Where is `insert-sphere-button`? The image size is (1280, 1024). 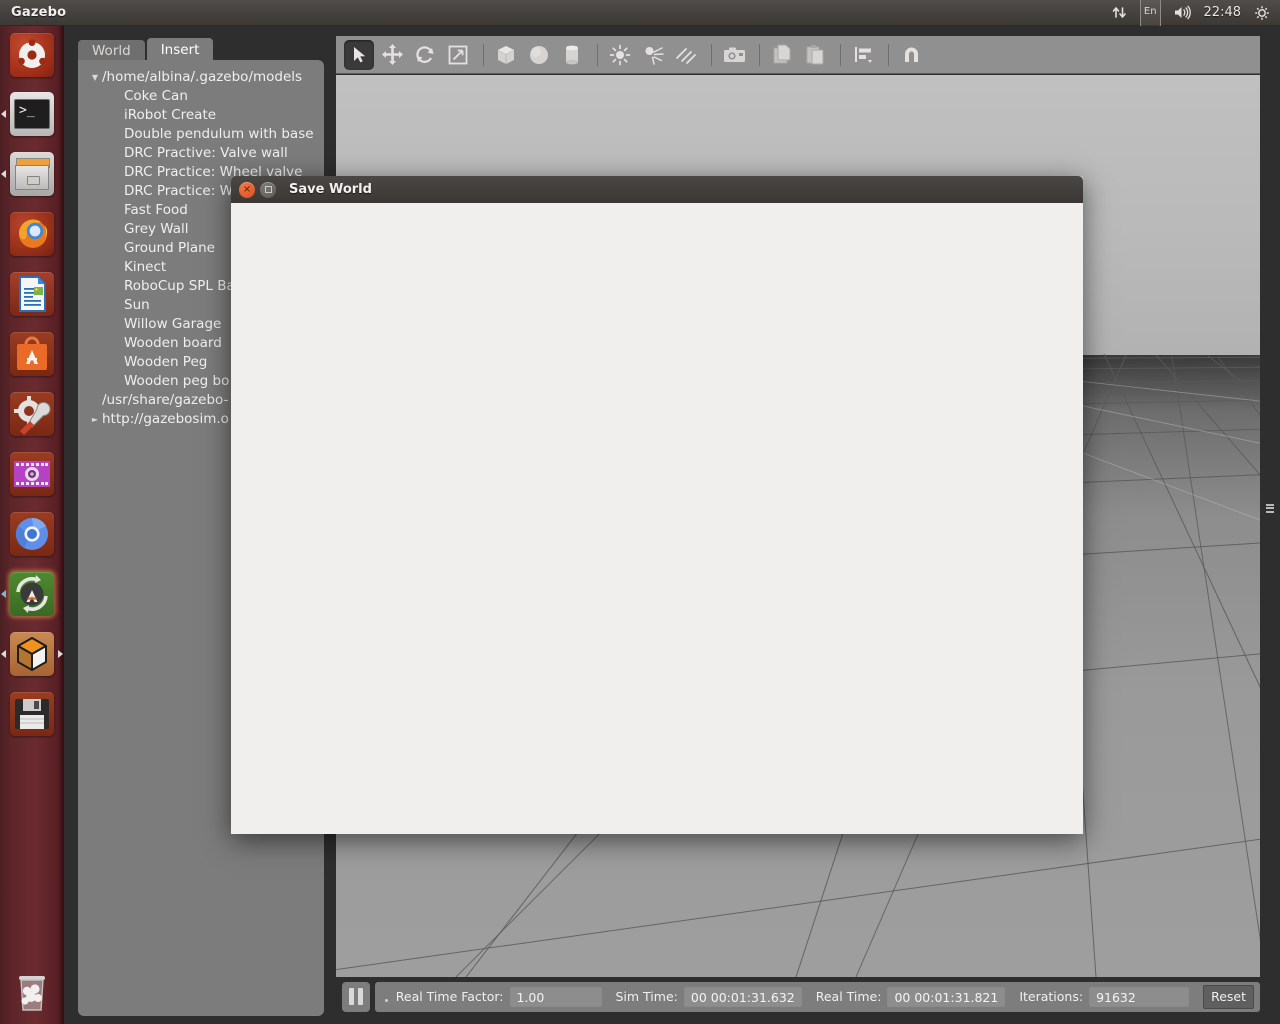
insert-sphere-button is located at coordinates (539, 55).